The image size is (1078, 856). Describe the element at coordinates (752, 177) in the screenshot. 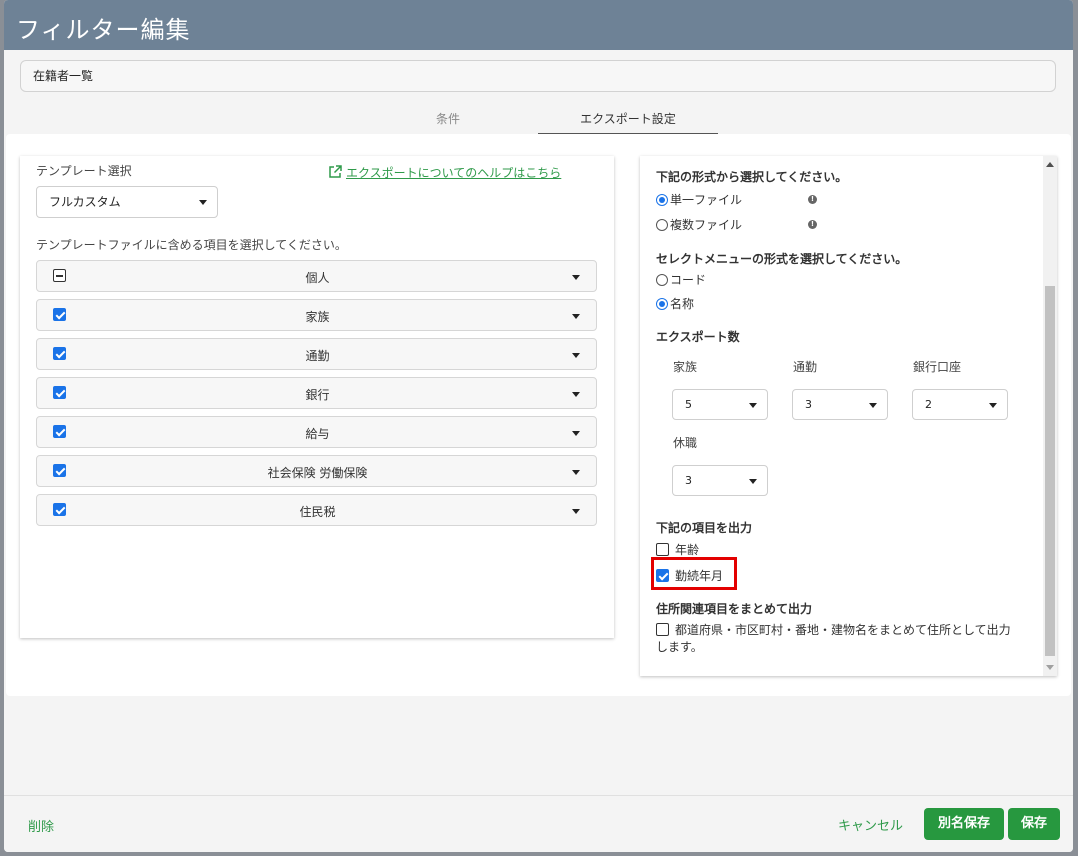

I see `format-heading: 下記の形式から選択してください。` at that location.